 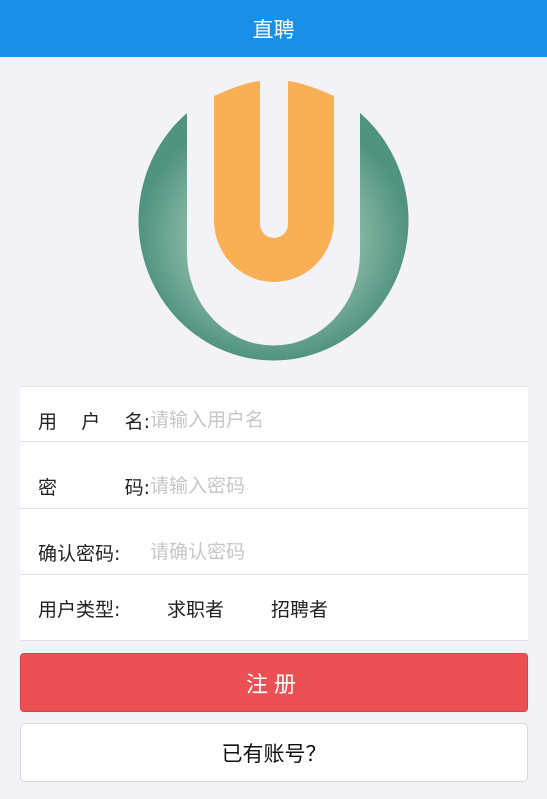 What do you see at coordinates (274, 682) in the screenshot?
I see `register-button: 注册` at bounding box center [274, 682].